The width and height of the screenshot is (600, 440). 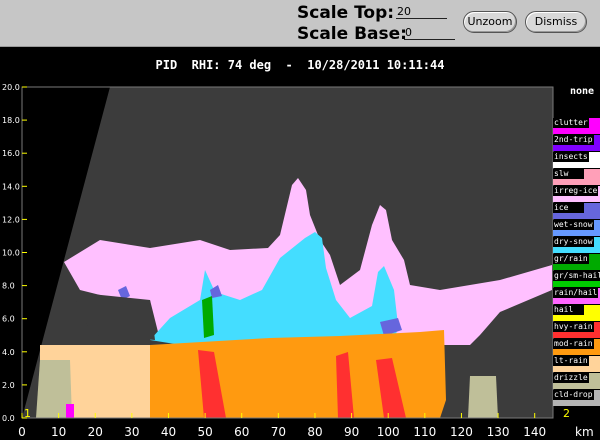 I want to click on legend-item-lt-rain: lt-rain, so click(x=576, y=364).